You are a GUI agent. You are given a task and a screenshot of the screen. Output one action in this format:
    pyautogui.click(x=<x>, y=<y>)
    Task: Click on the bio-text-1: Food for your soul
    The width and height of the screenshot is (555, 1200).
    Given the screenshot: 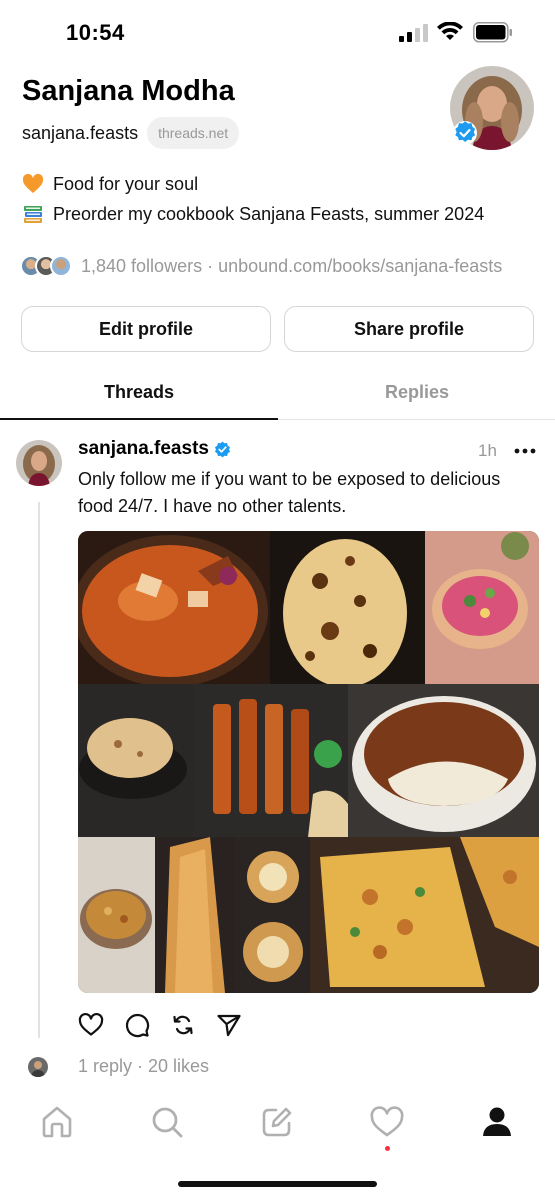 What is the action you would take?
    pyautogui.click(x=126, y=183)
    